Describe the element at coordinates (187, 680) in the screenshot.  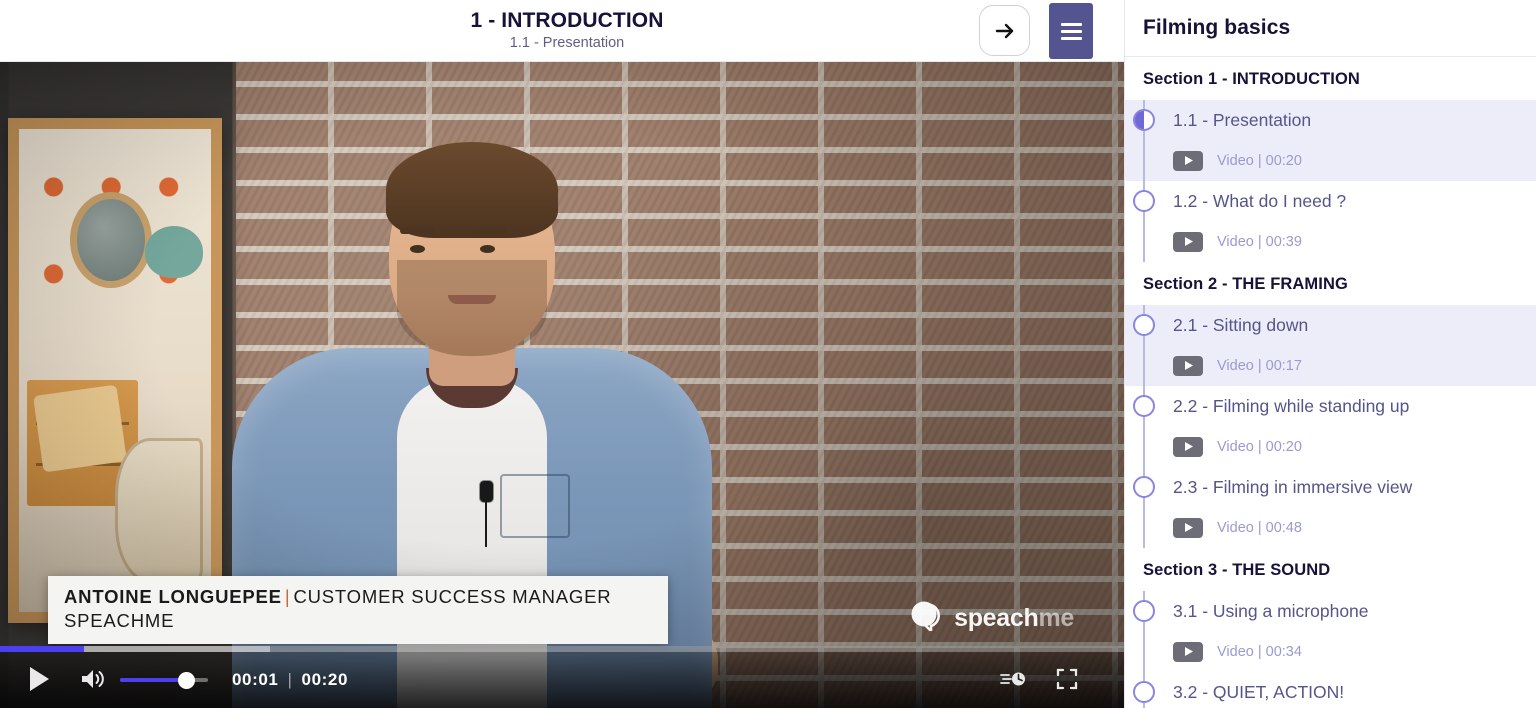
I see `volume-knob` at that location.